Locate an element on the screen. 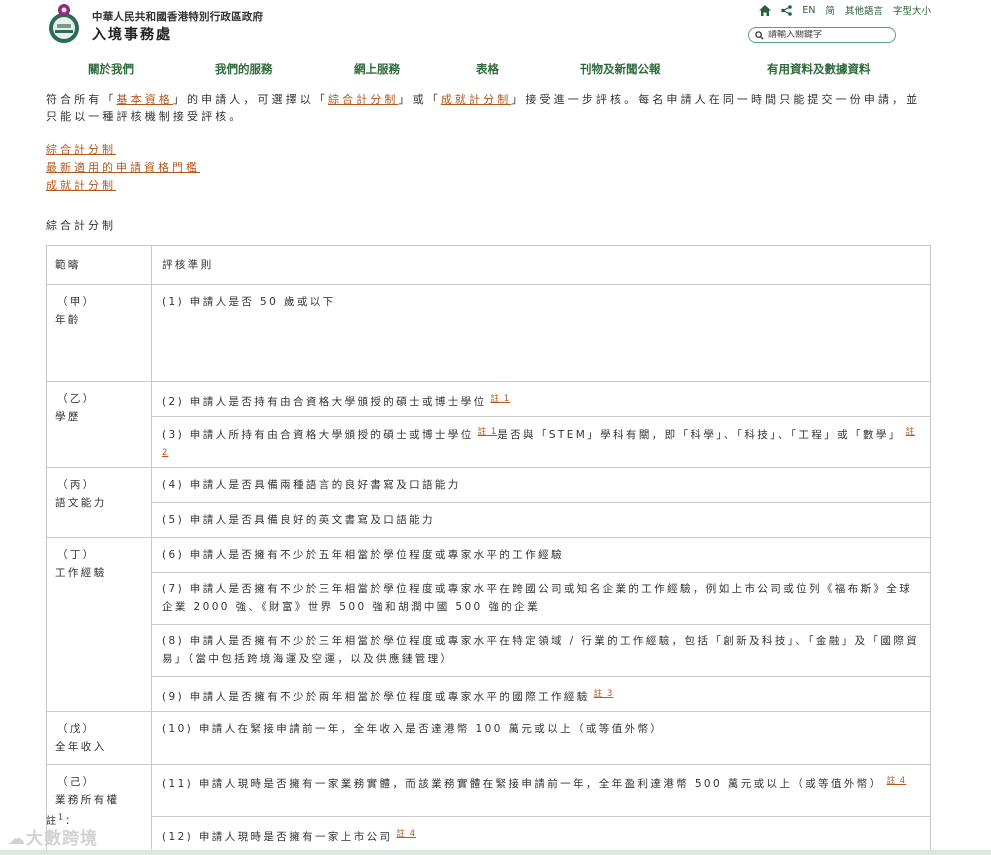  category-name: 工作經驗 is located at coordinates (81, 573).